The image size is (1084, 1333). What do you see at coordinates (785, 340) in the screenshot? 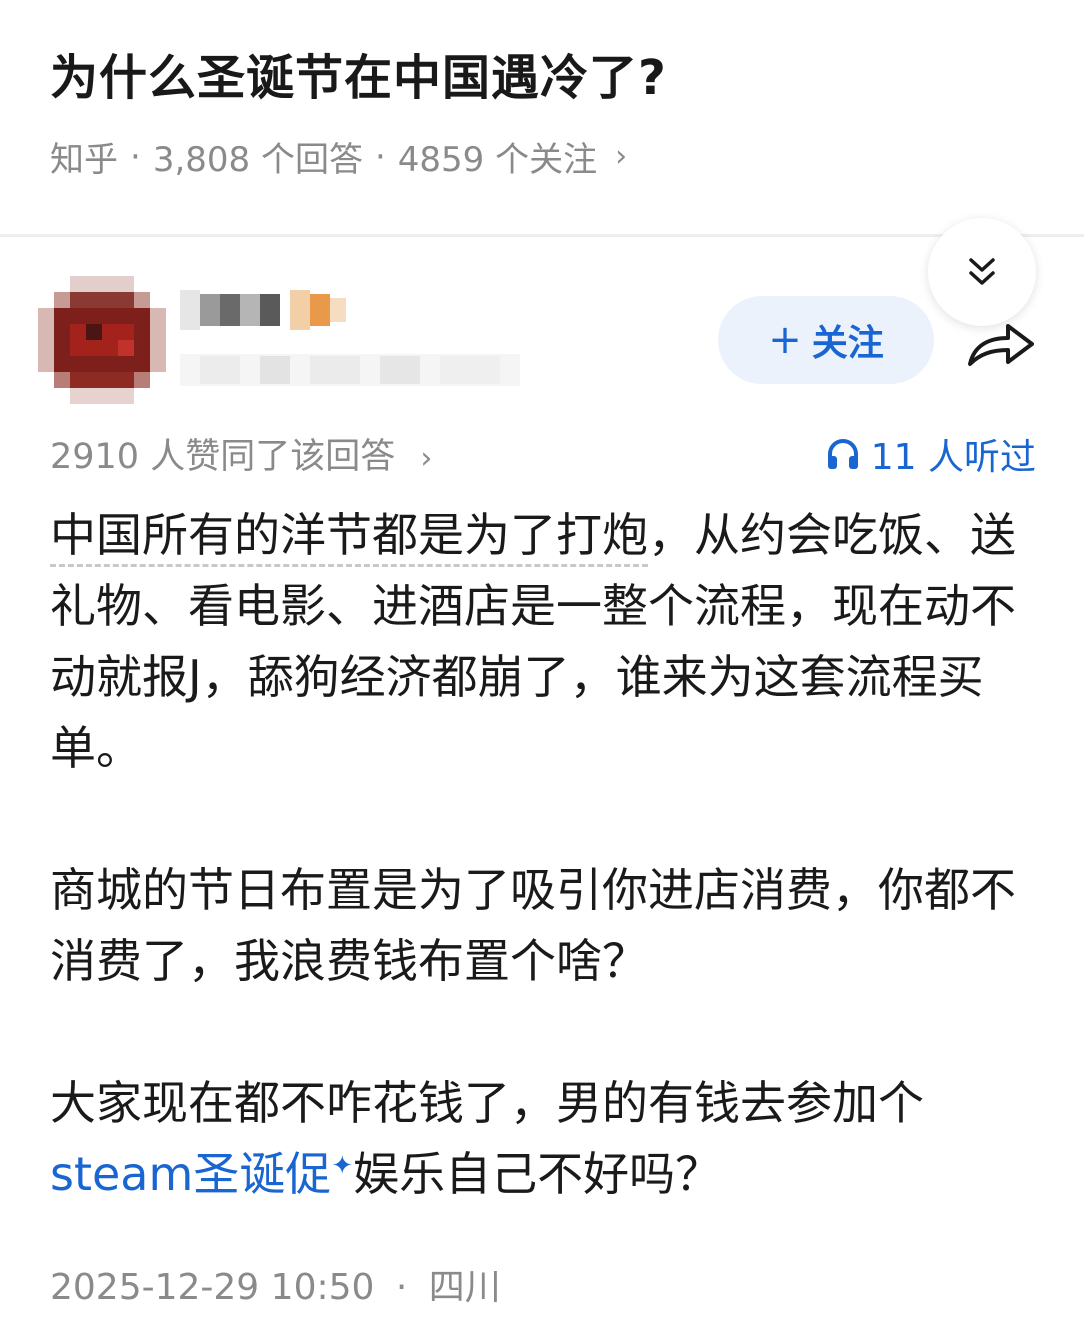
I see `plus-icon: +` at bounding box center [785, 340].